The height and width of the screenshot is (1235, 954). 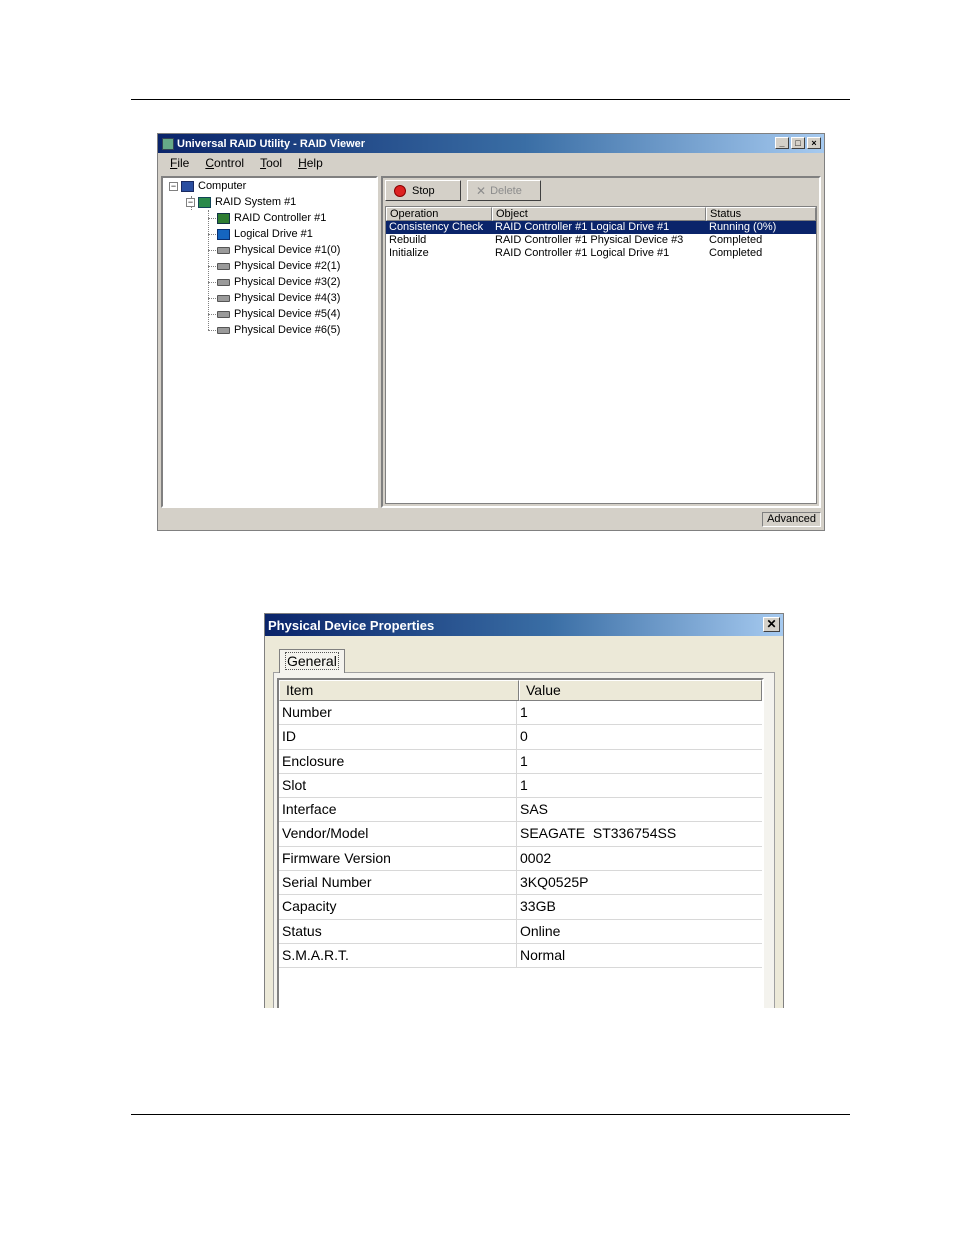 I want to click on stop-button: Stop, so click(x=423, y=190).